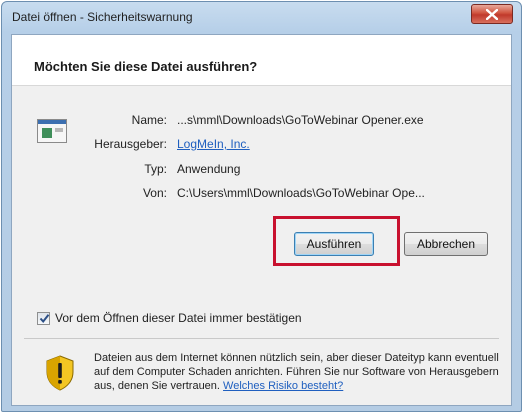  I want to click on highlight-box, so click(336, 241).